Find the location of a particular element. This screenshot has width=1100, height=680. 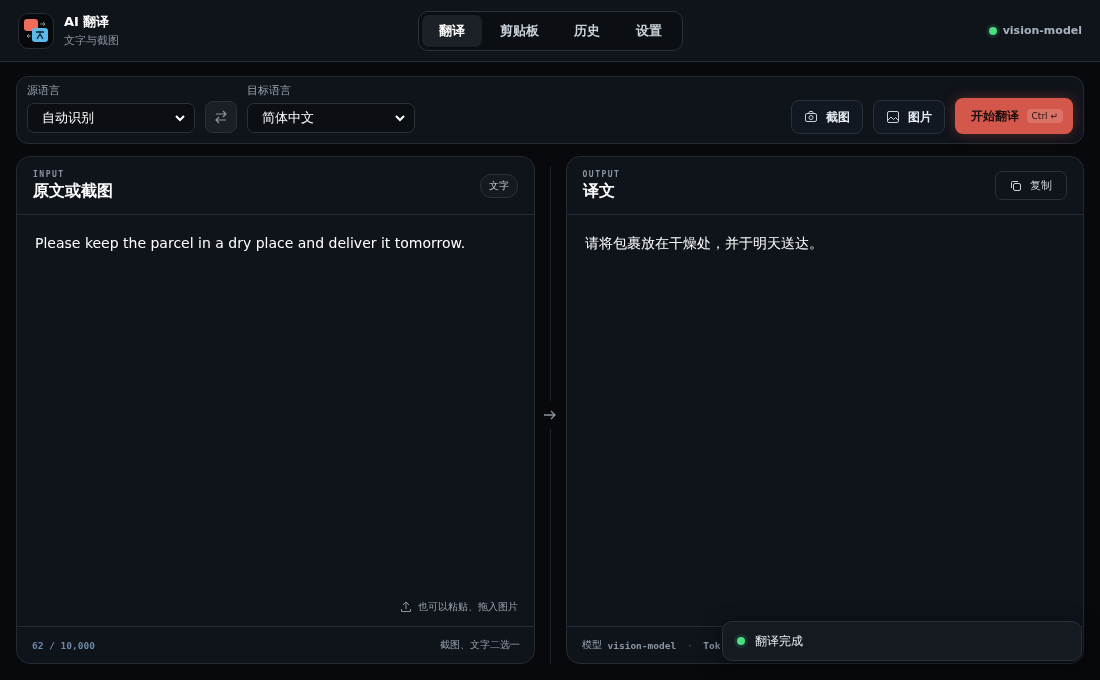

shortcut-hint: Ctrl ↵ is located at coordinates (1044, 116).